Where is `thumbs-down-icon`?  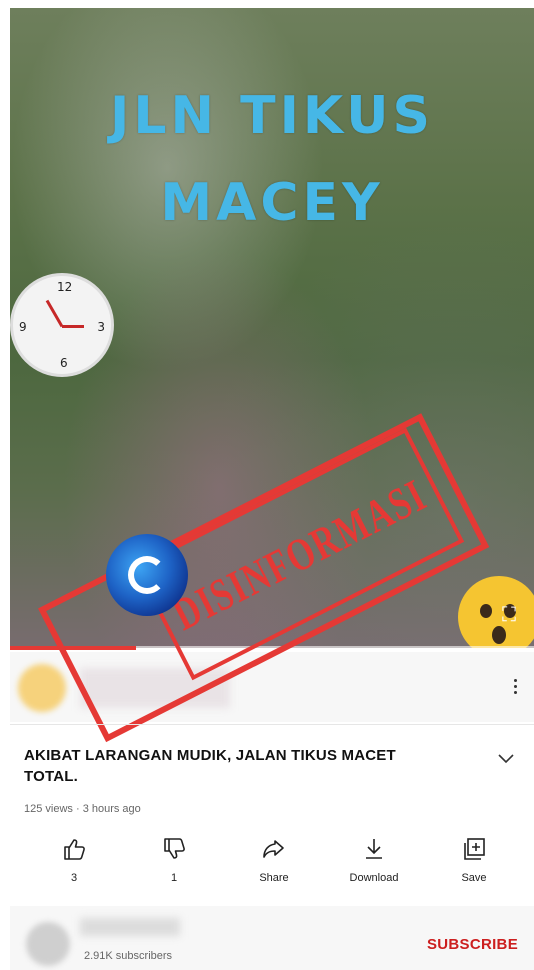 thumbs-down-icon is located at coordinates (174, 848).